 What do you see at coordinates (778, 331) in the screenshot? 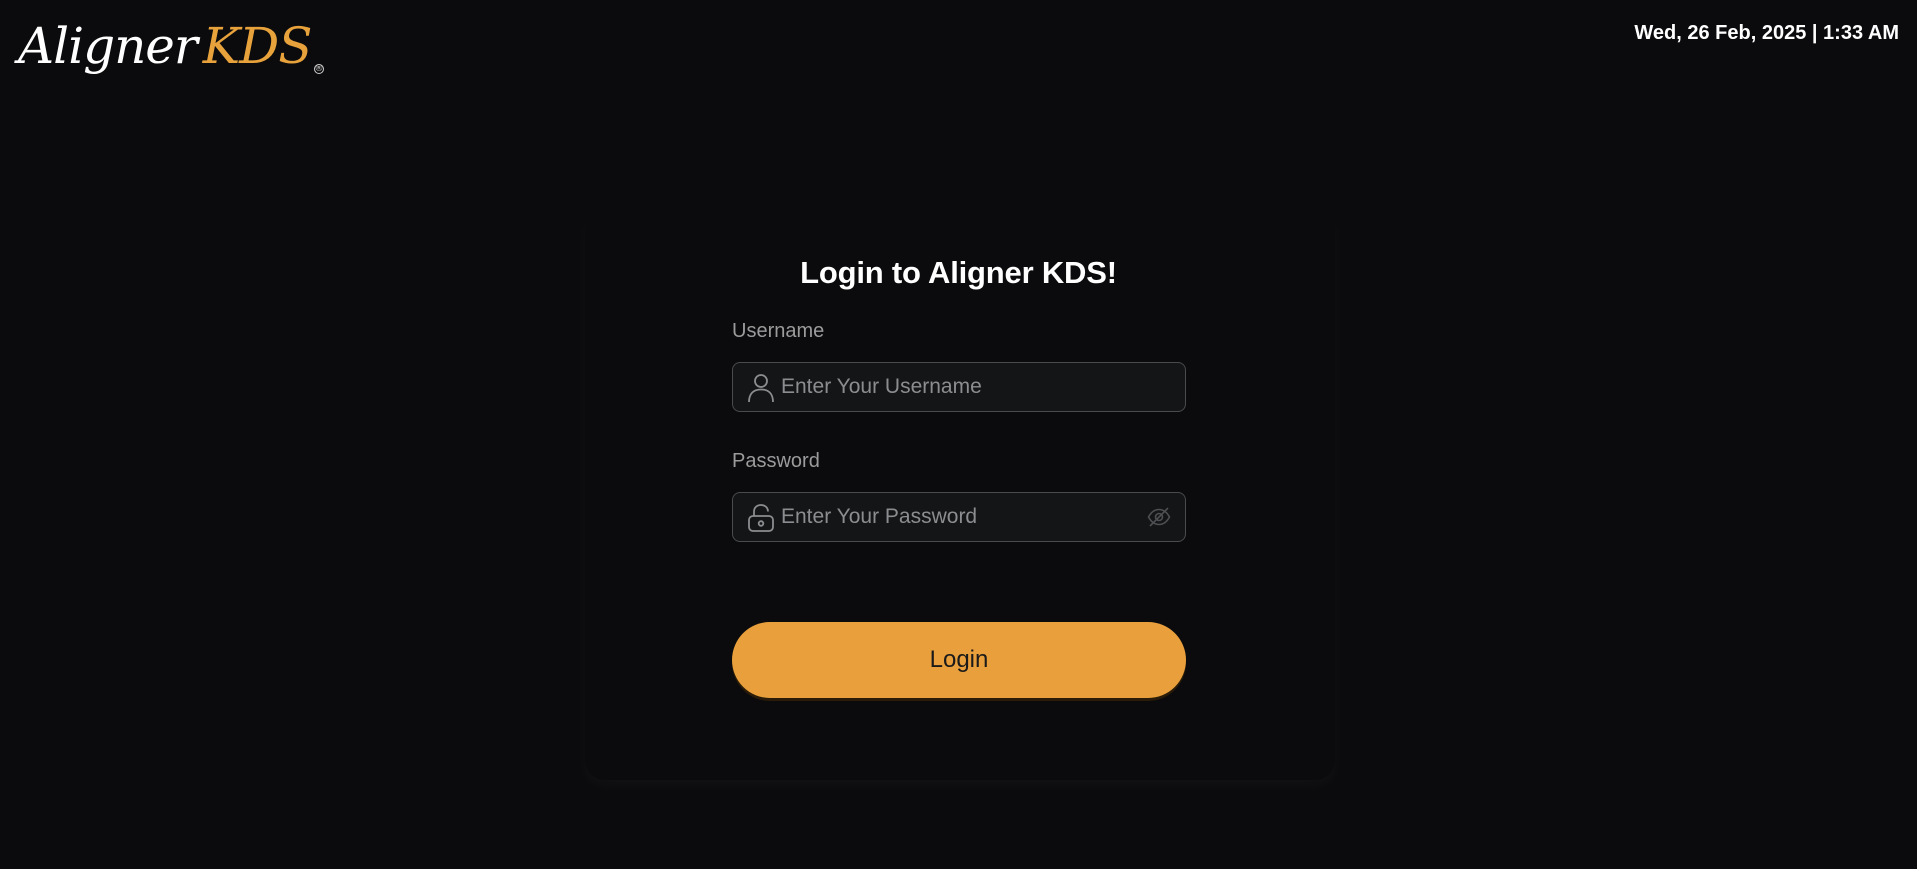
I see `username-label: Username` at bounding box center [778, 331].